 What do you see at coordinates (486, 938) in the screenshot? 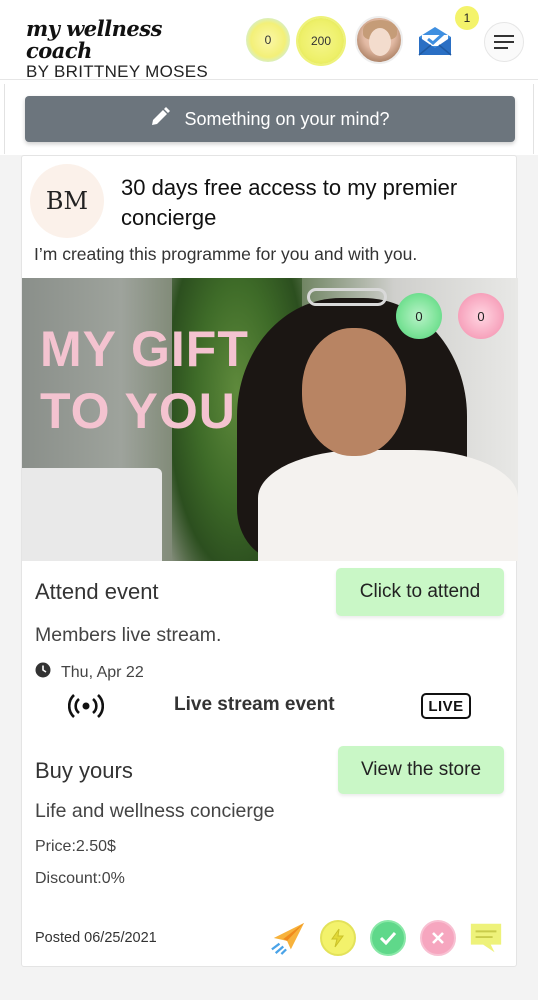
I see `chat-icon` at bounding box center [486, 938].